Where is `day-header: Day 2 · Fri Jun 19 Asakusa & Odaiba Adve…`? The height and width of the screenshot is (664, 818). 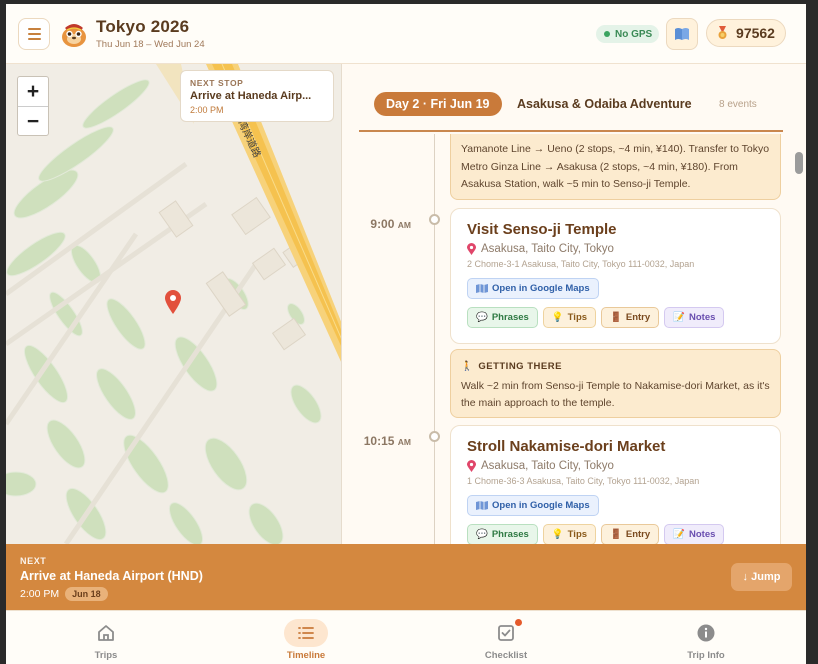 day-header: Day 2 · Fri Jun 19 Asakusa & Odaiba Adve… is located at coordinates (574, 99).